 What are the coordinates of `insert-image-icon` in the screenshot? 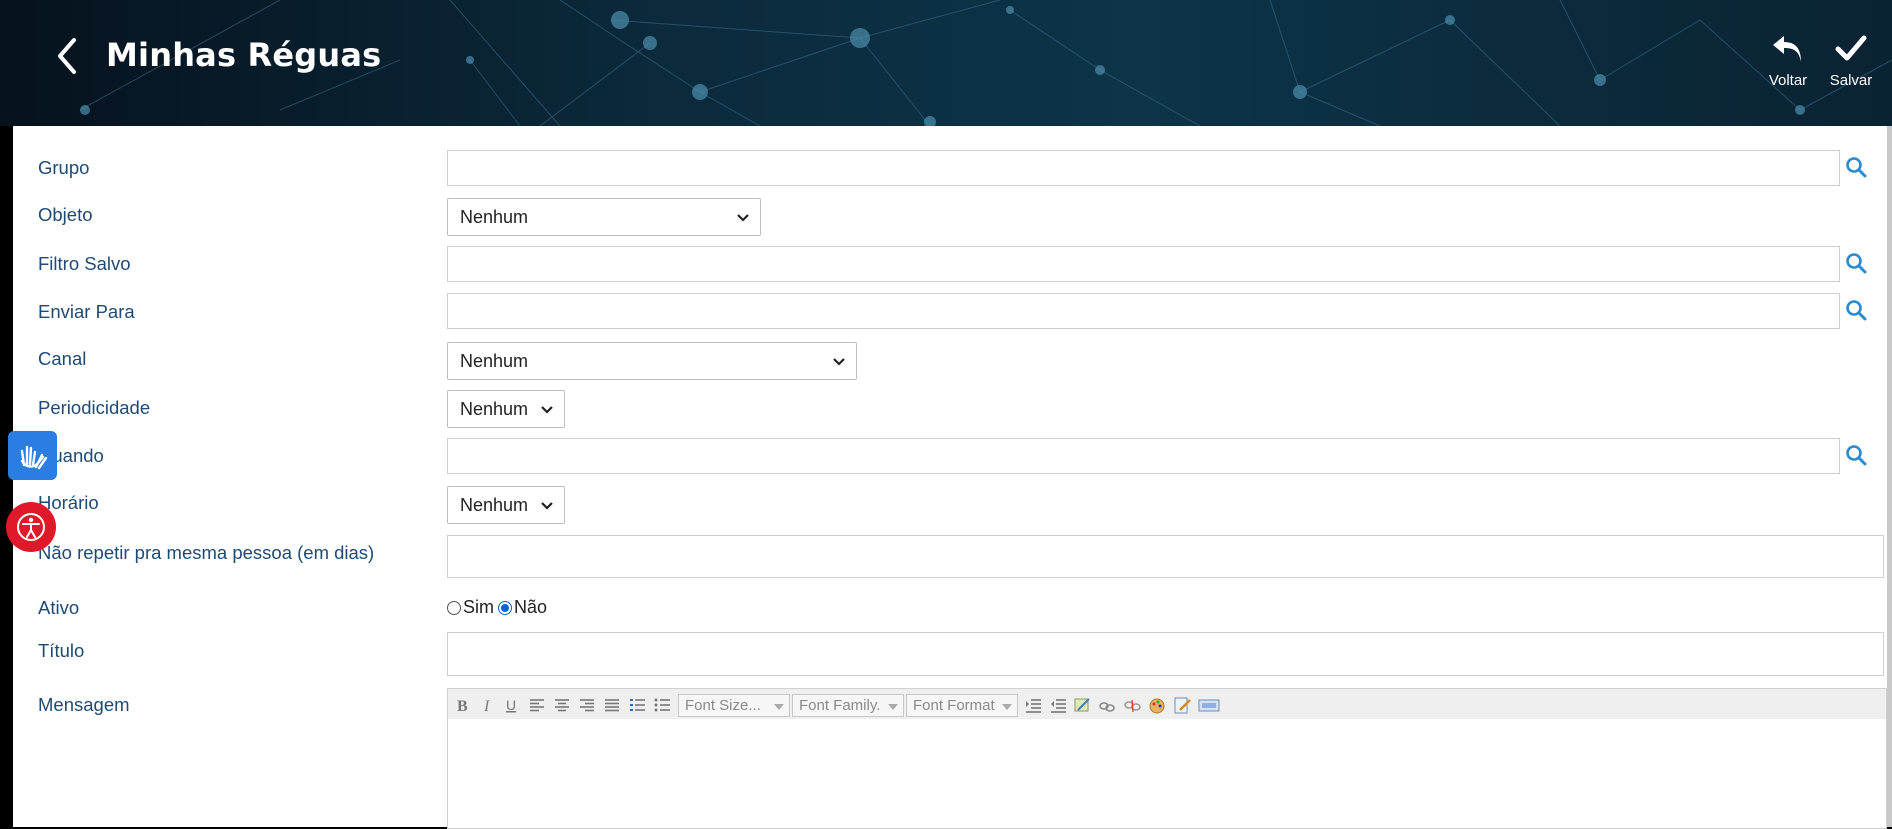 It's located at (1209, 705).